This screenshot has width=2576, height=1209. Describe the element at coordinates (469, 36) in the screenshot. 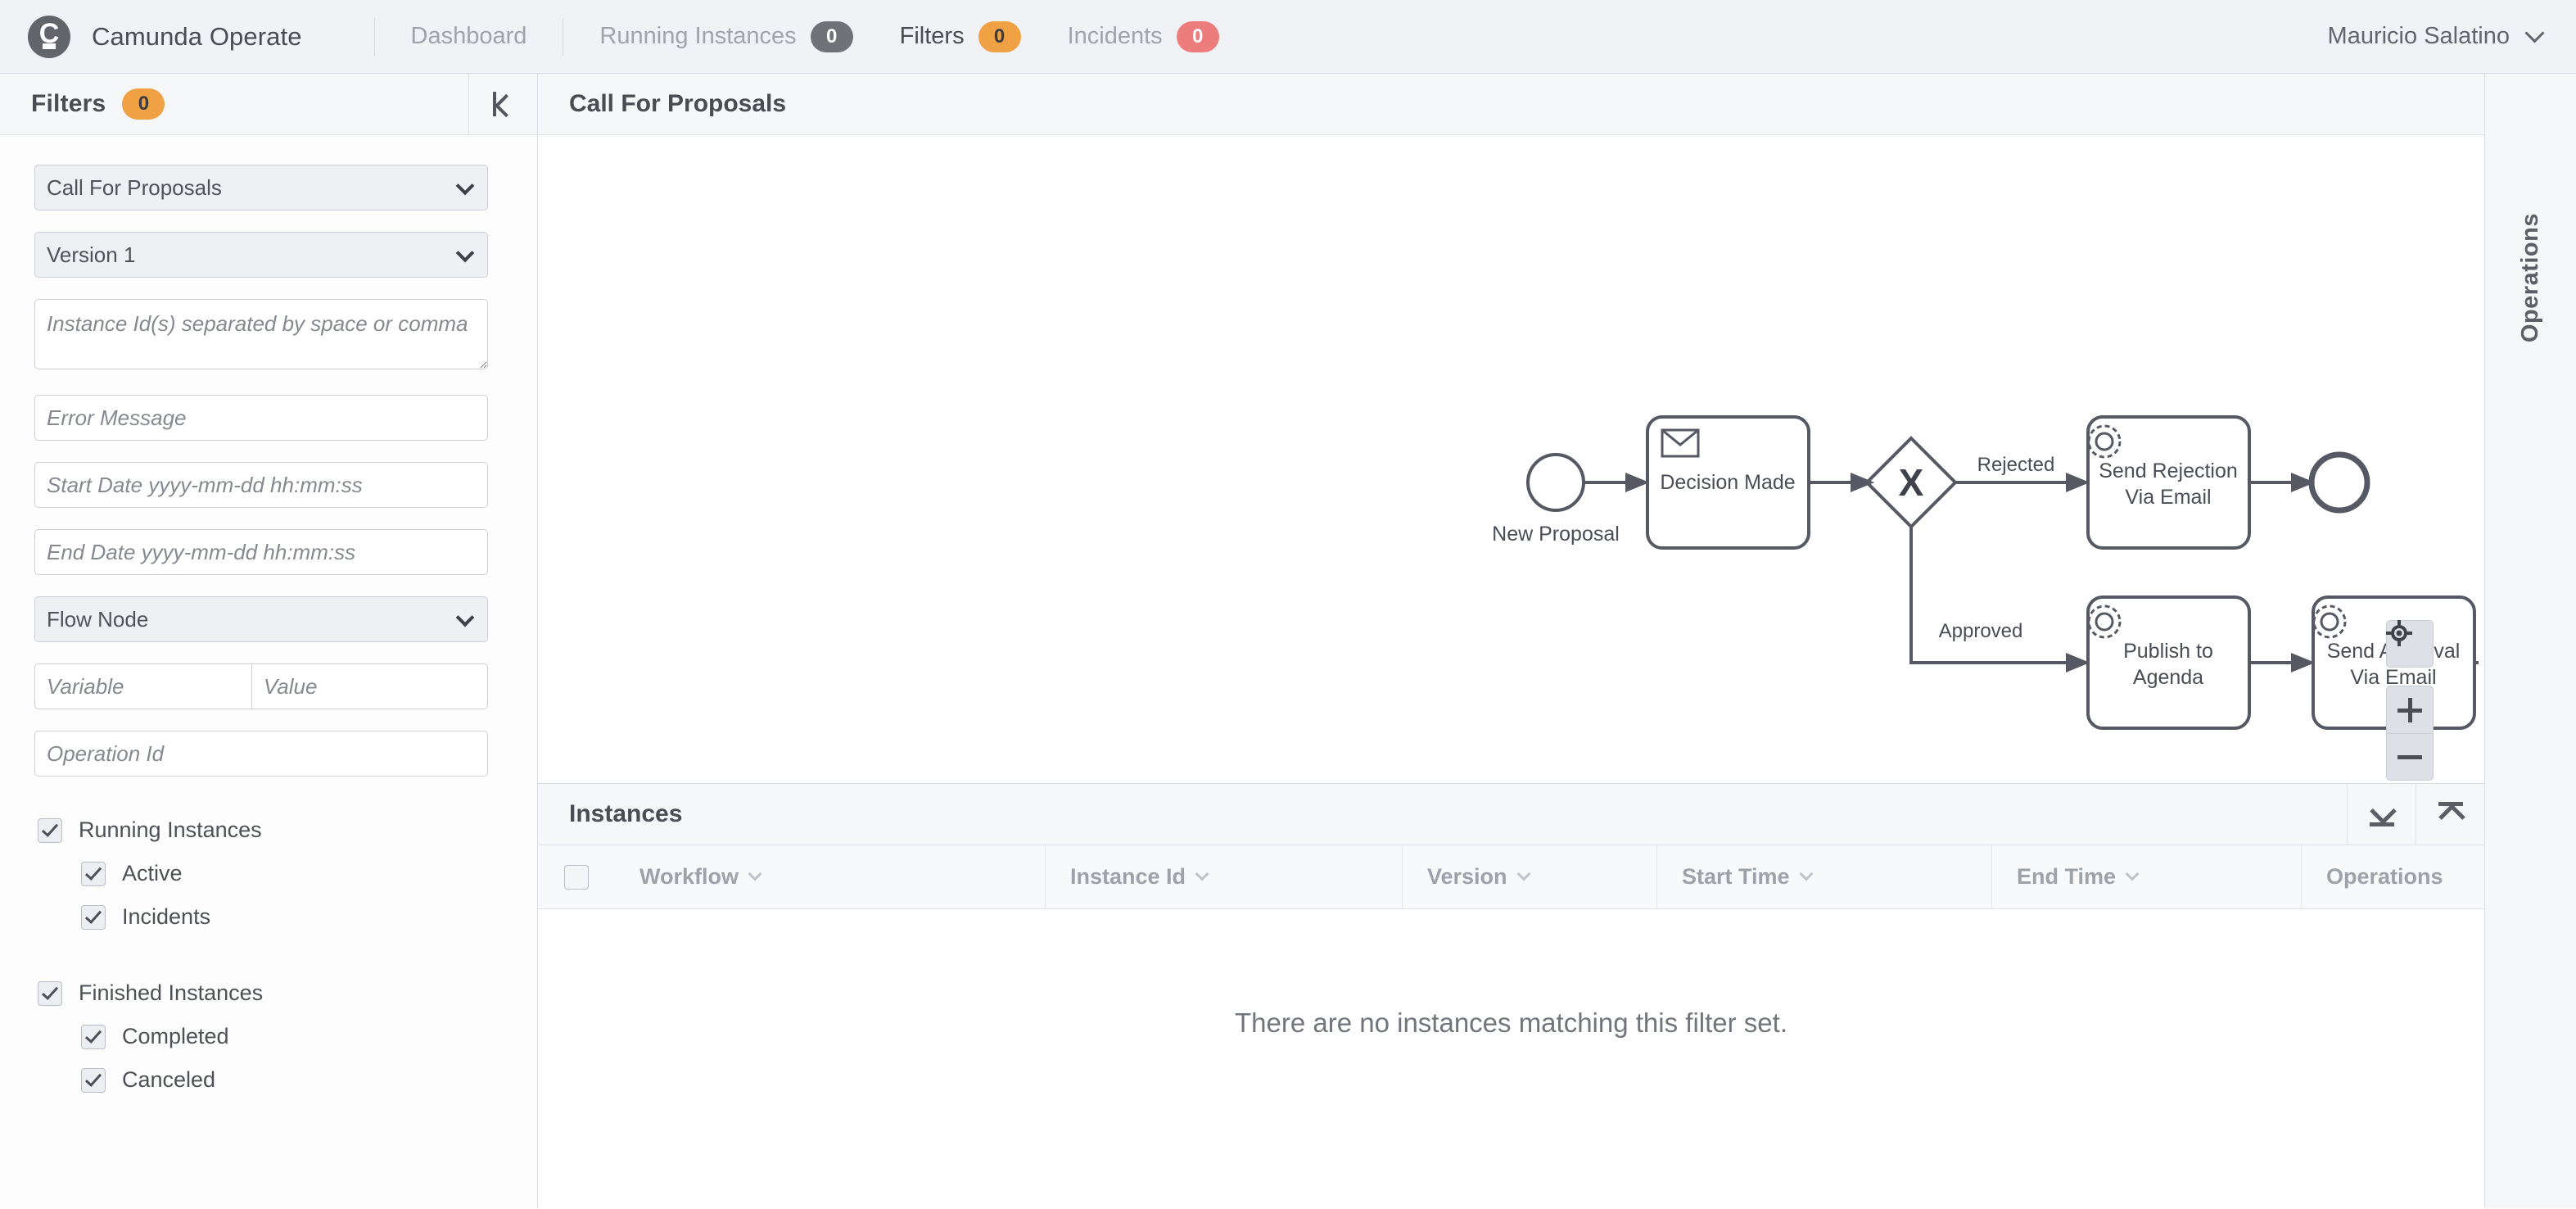

I see `nav-item-dashboard: Dashboard` at that location.